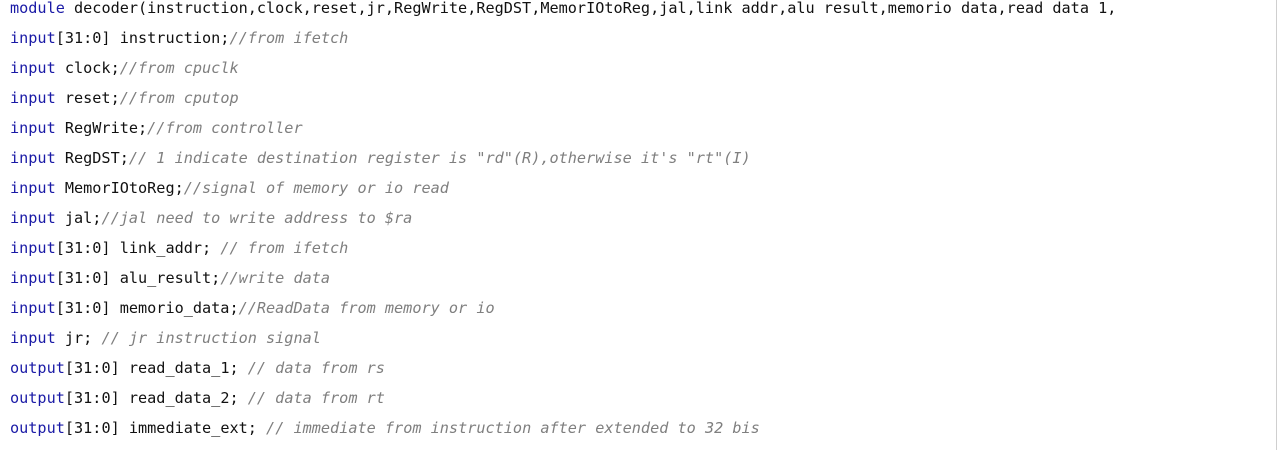 This screenshot has height=450, width=1277. I want to click on code-line: input jr; // jr instruction signal, so click(643, 338).